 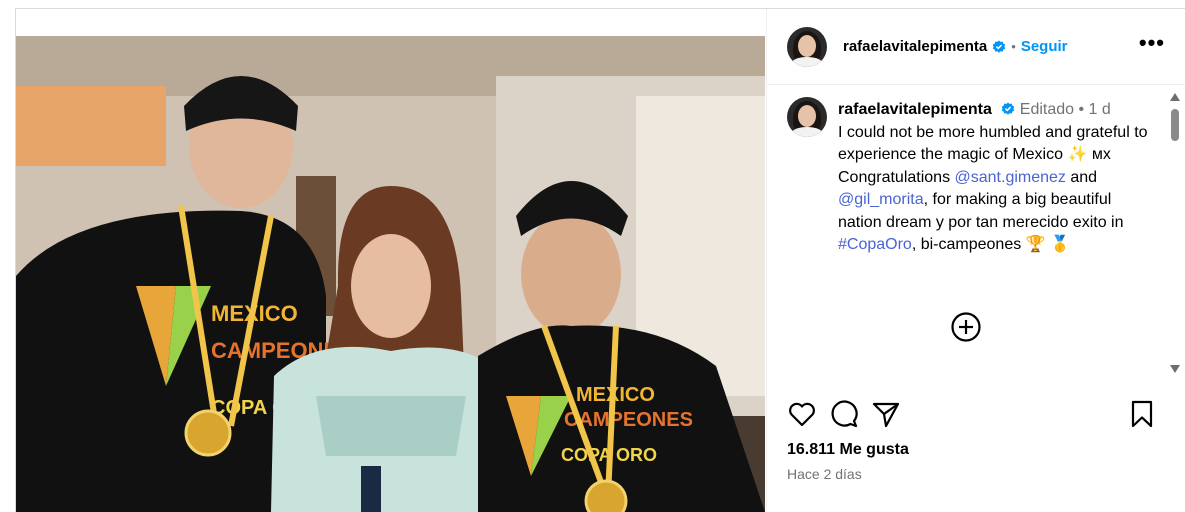 What do you see at coordinates (1081, 177) in the screenshot?
I see `caption-body: and` at bounding box center [1081, 177].